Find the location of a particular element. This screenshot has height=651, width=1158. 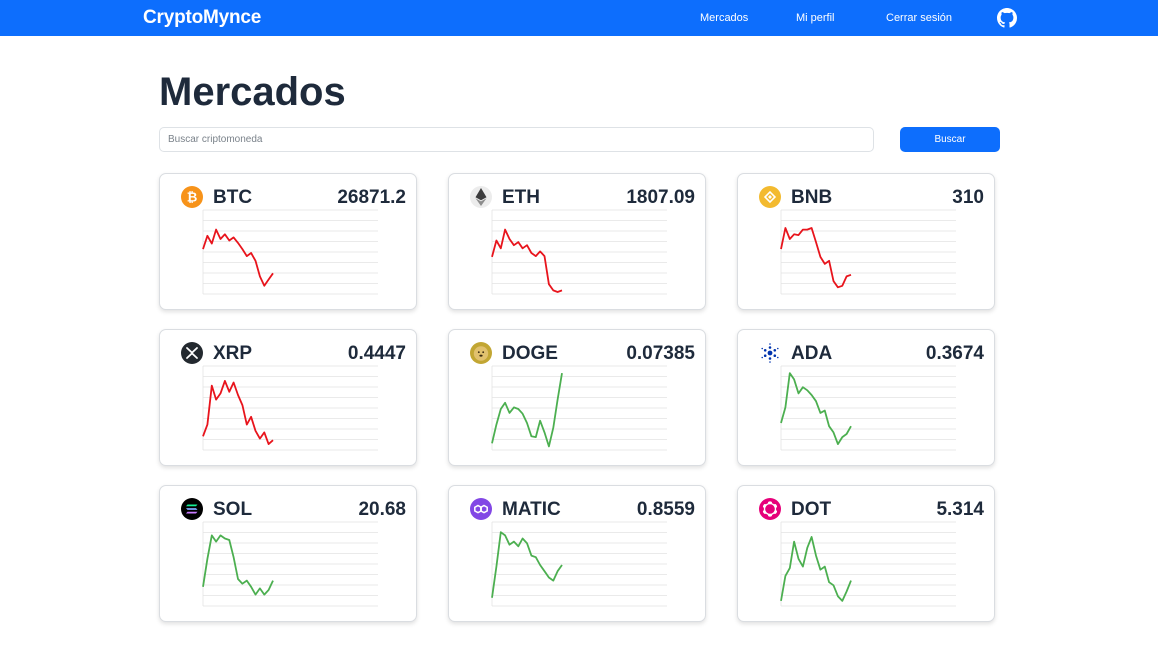

github-icon is located at coordinates (1007, 18).